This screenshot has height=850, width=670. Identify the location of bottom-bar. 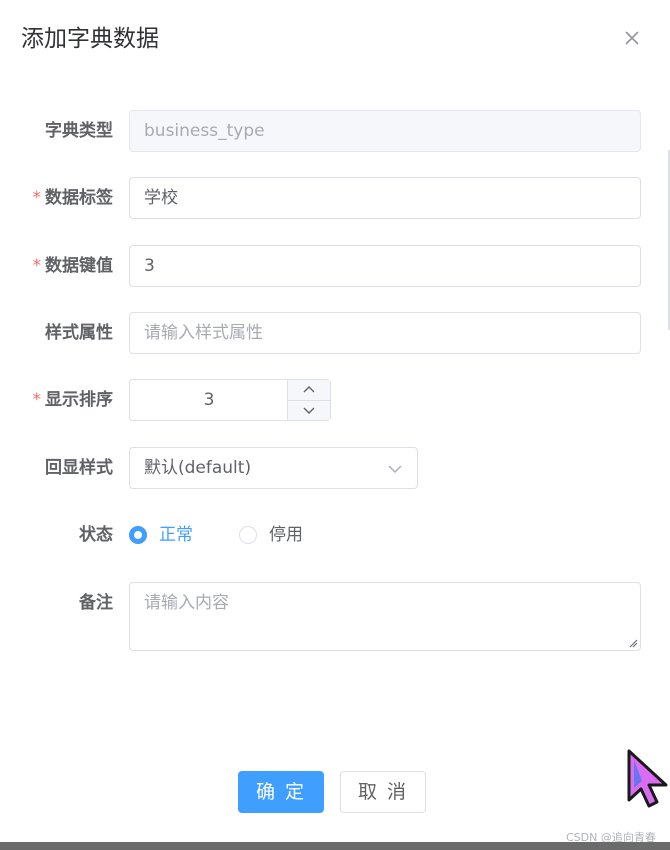
(335, 846).